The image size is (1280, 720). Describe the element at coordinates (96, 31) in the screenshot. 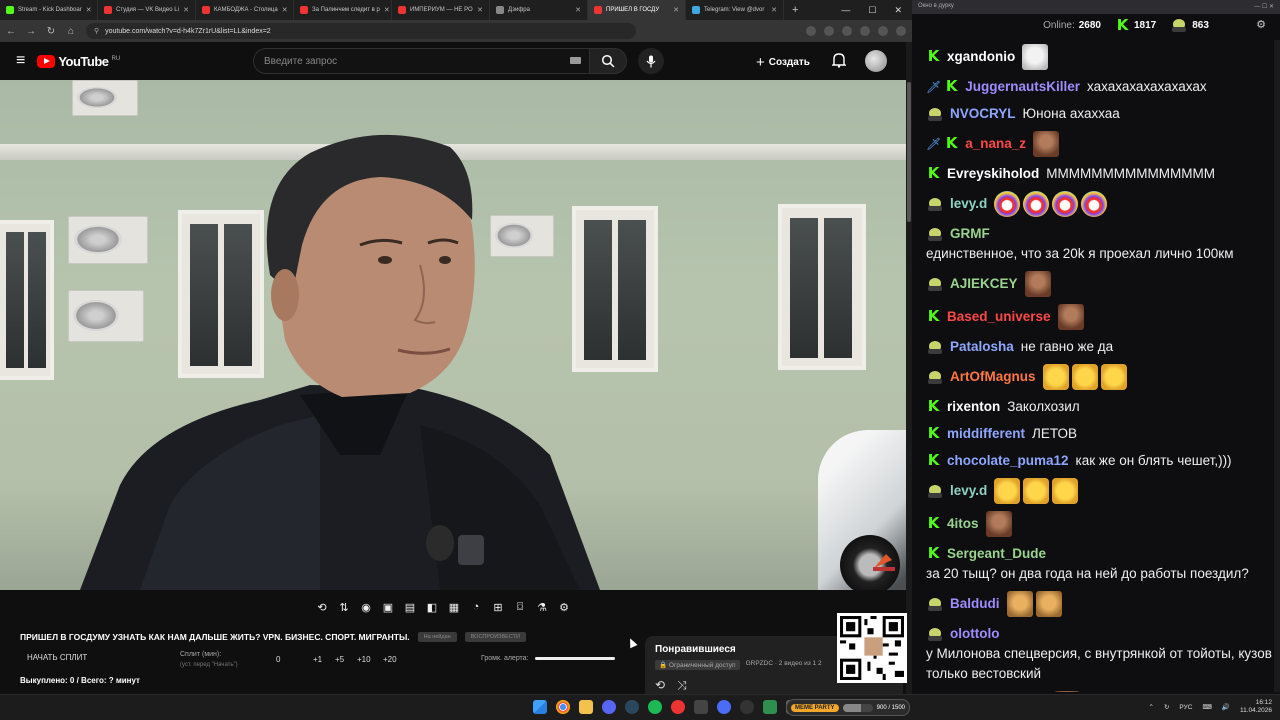

I see `site-info-icon: ⚲` at that location.